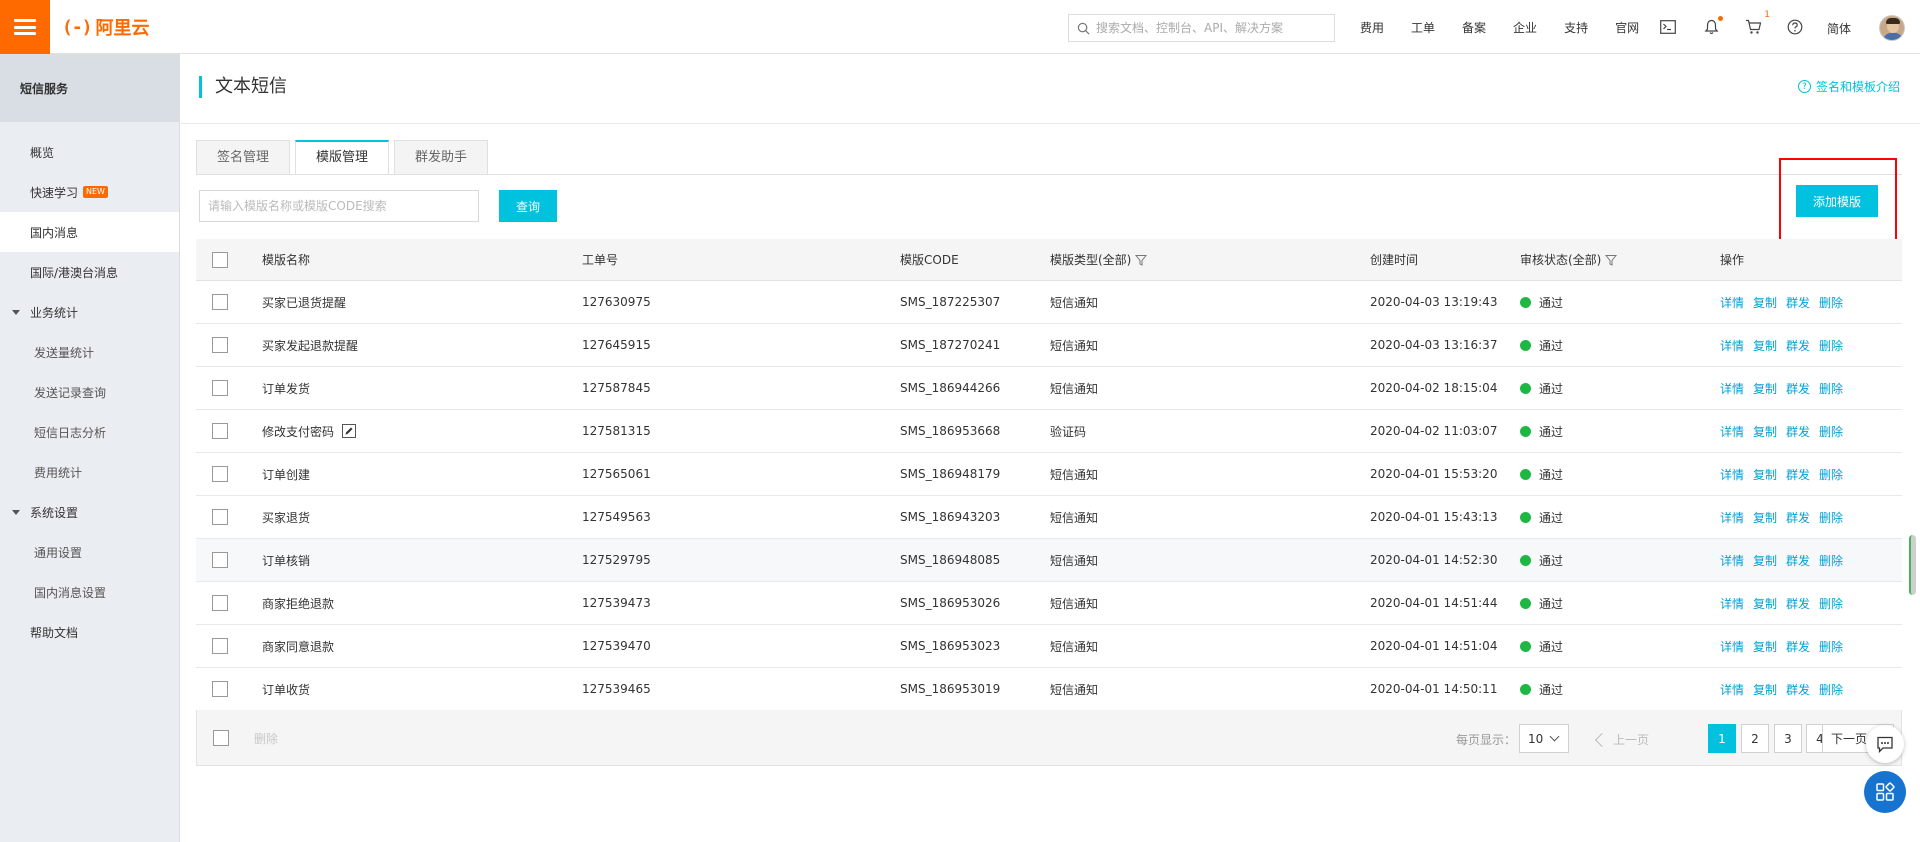 The width and height of the screenshot is (1920, 842). I want to click on bulk-delete-button: 删除, so click(266, 738).